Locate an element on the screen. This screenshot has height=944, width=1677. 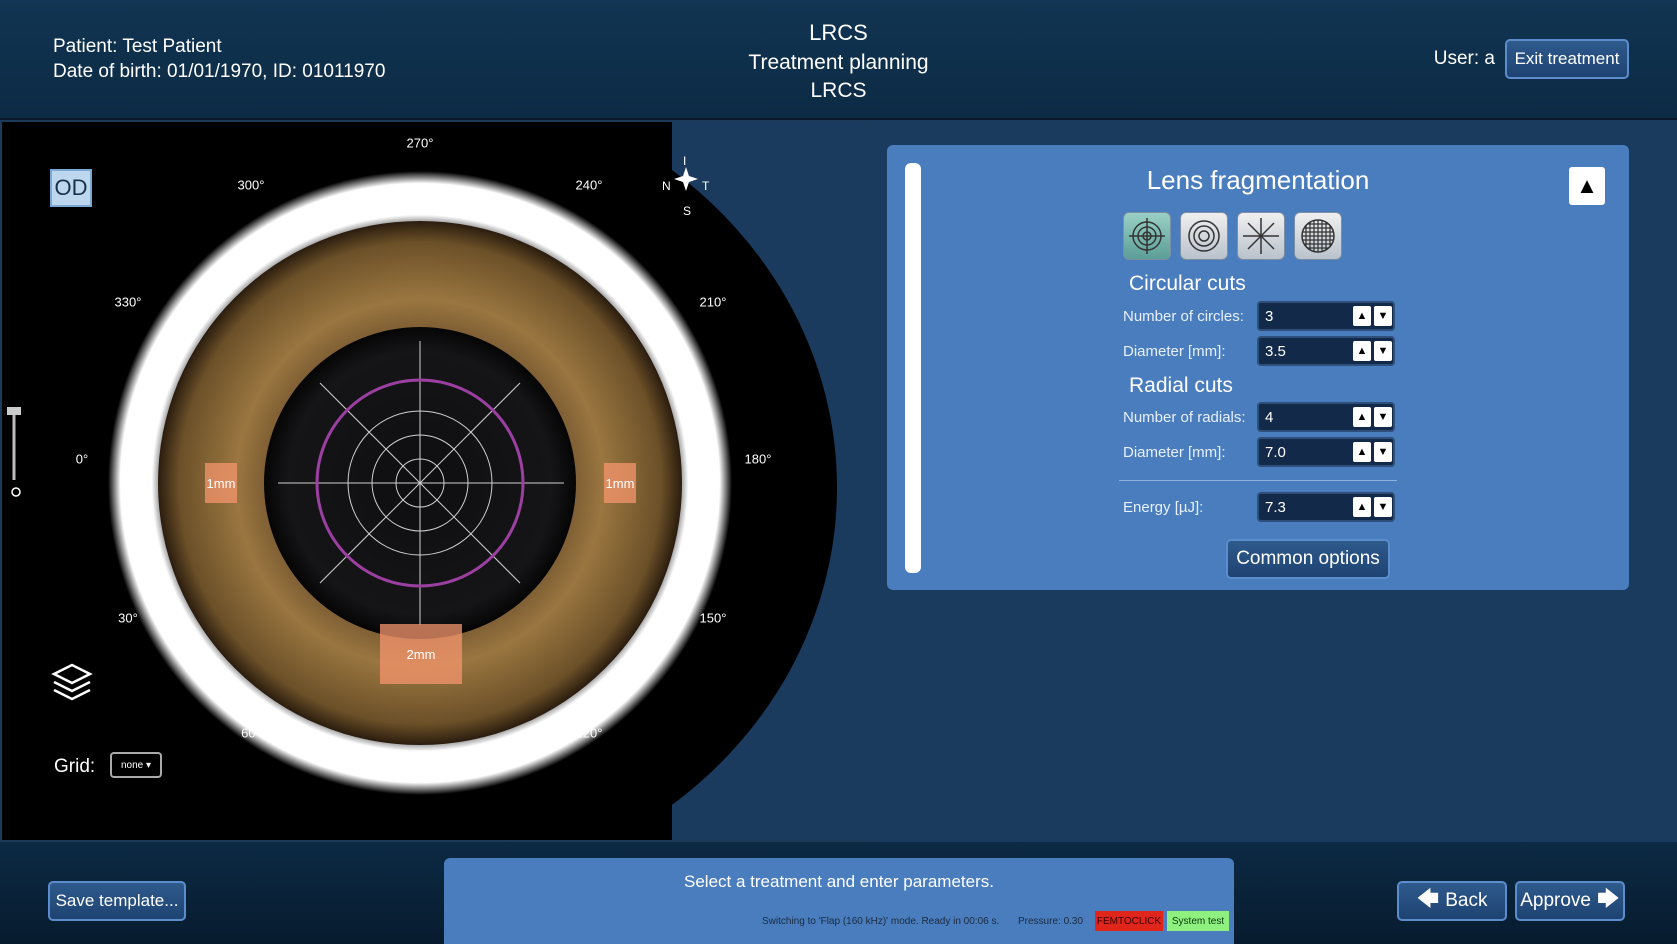
number-of-radials-value: 4 is located at coordinates (1269, 417).